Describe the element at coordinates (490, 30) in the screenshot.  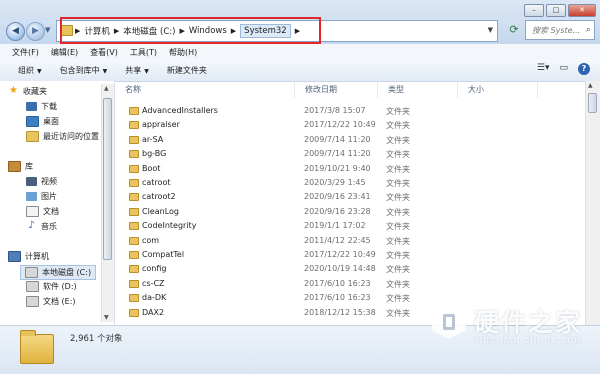
I see `address-history-dropdown-icon: ▼` at that location.